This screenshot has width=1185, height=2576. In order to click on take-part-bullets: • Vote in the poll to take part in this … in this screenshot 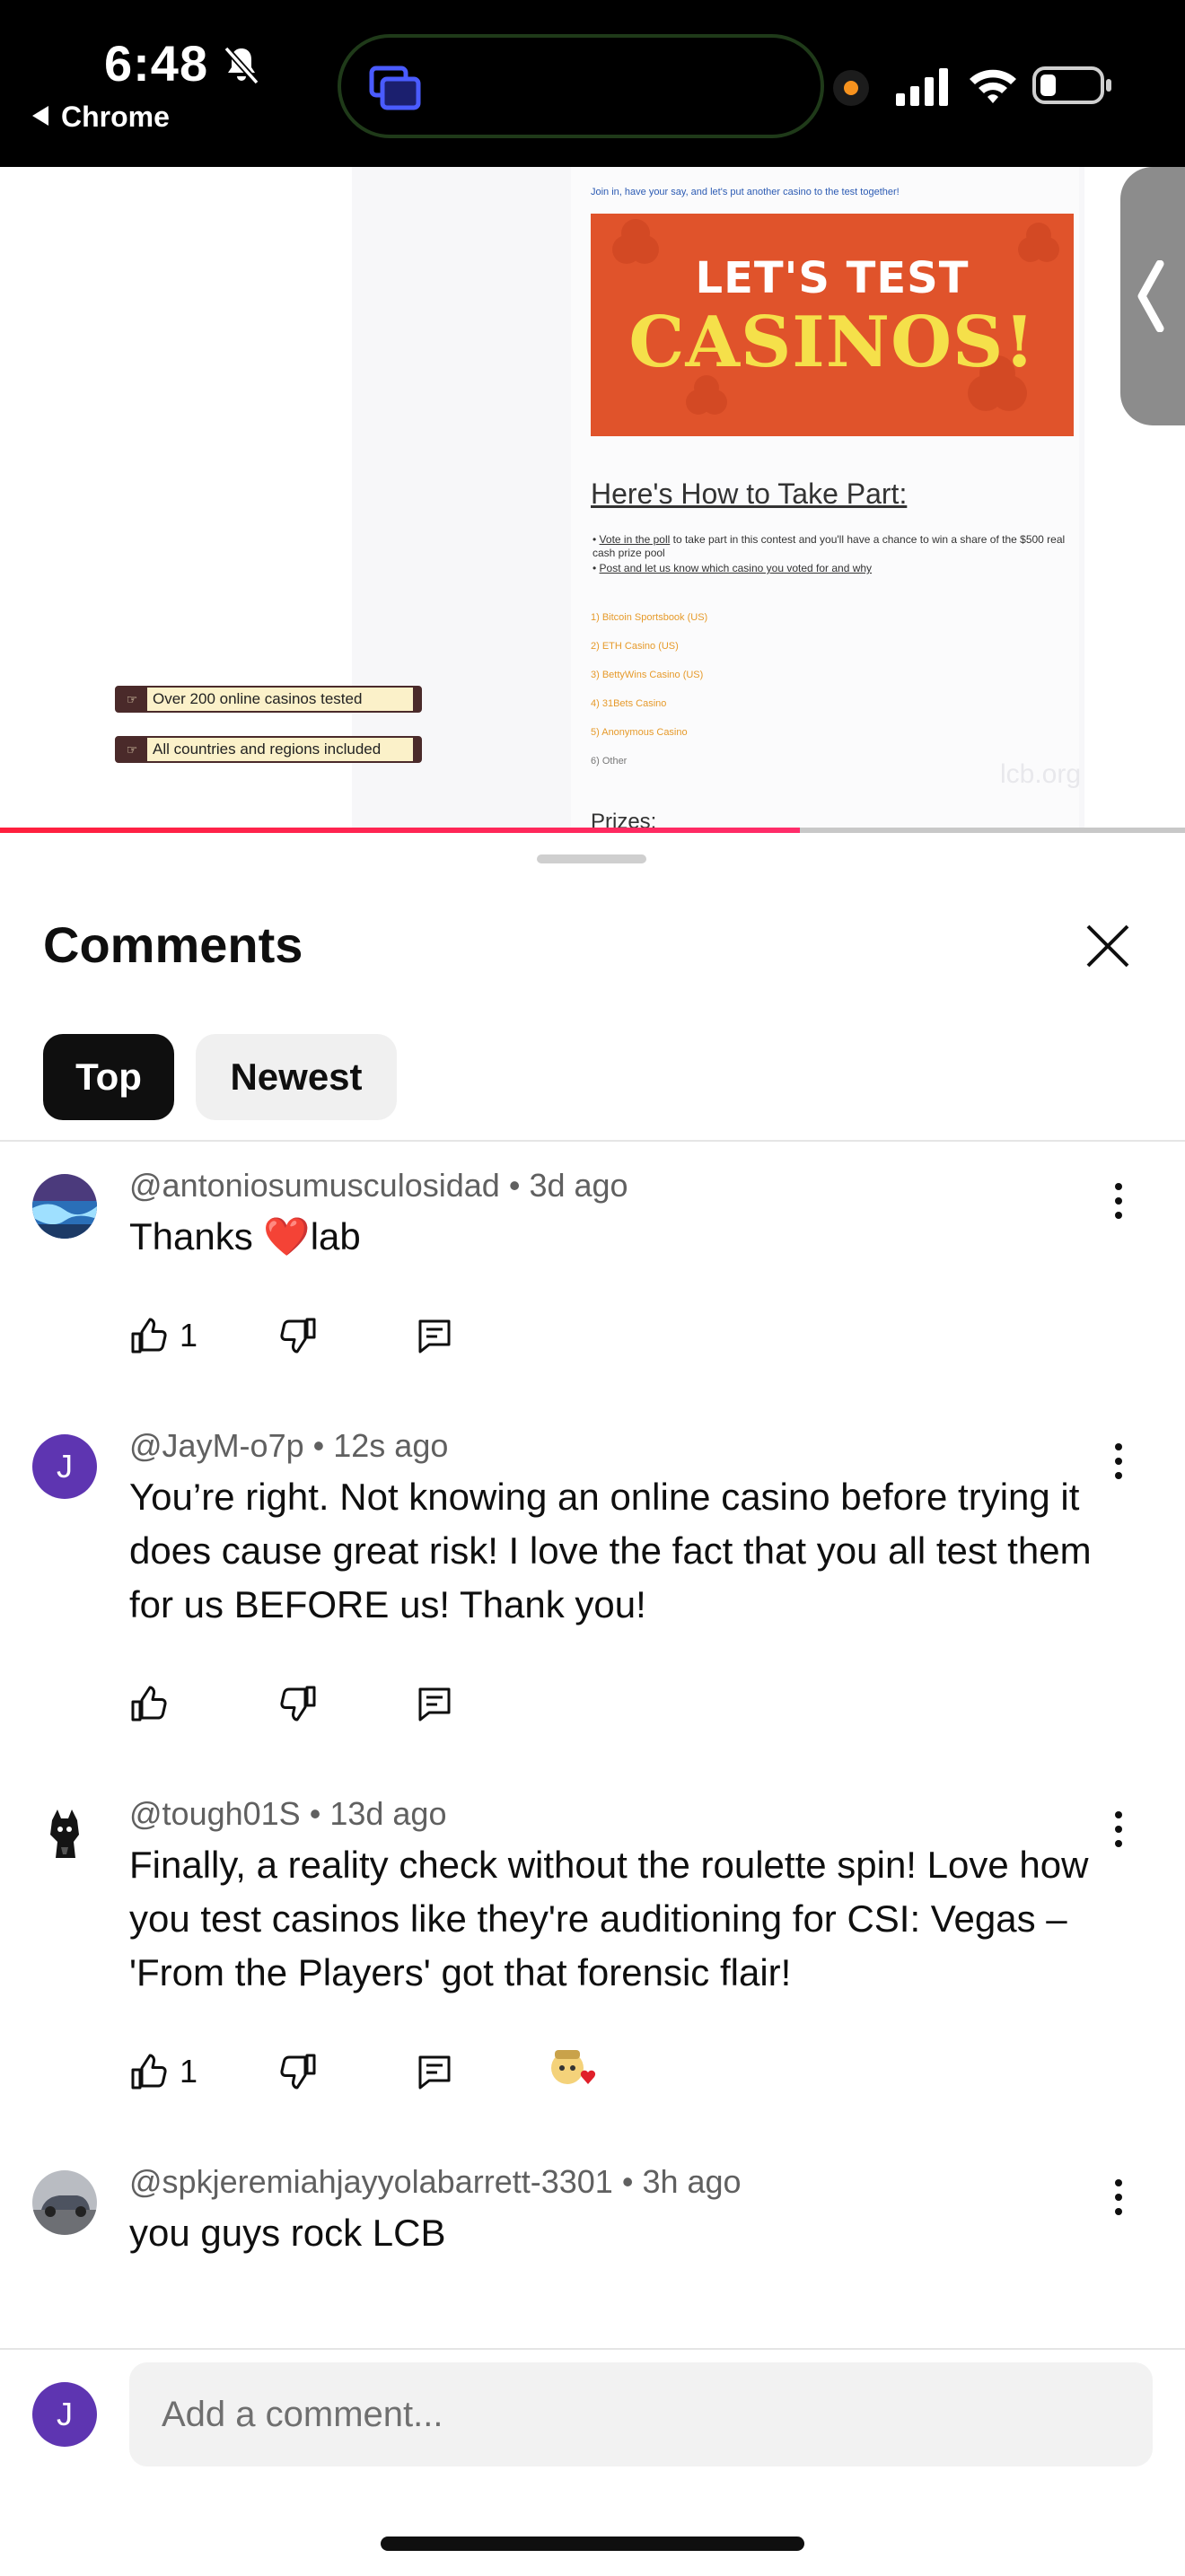, I will do `click(834, 555)`.